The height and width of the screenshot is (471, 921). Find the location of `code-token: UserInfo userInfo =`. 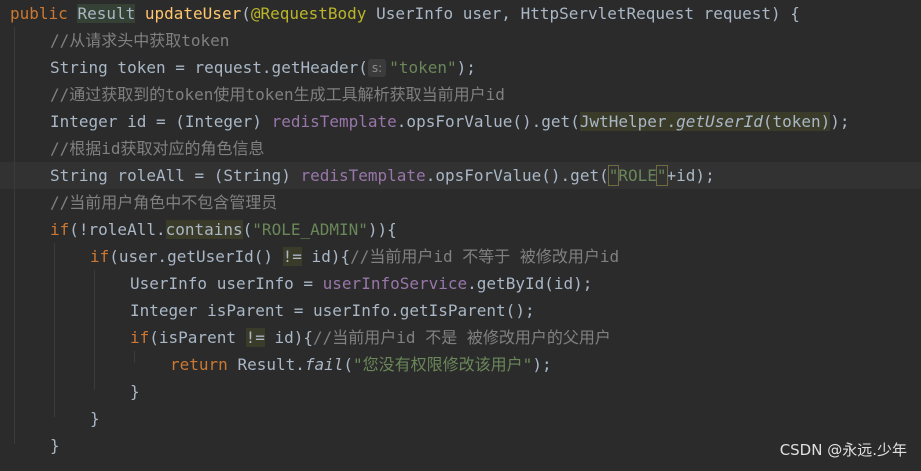

code-token: UserInfo userInfo = is located at coordinates (226, 283).